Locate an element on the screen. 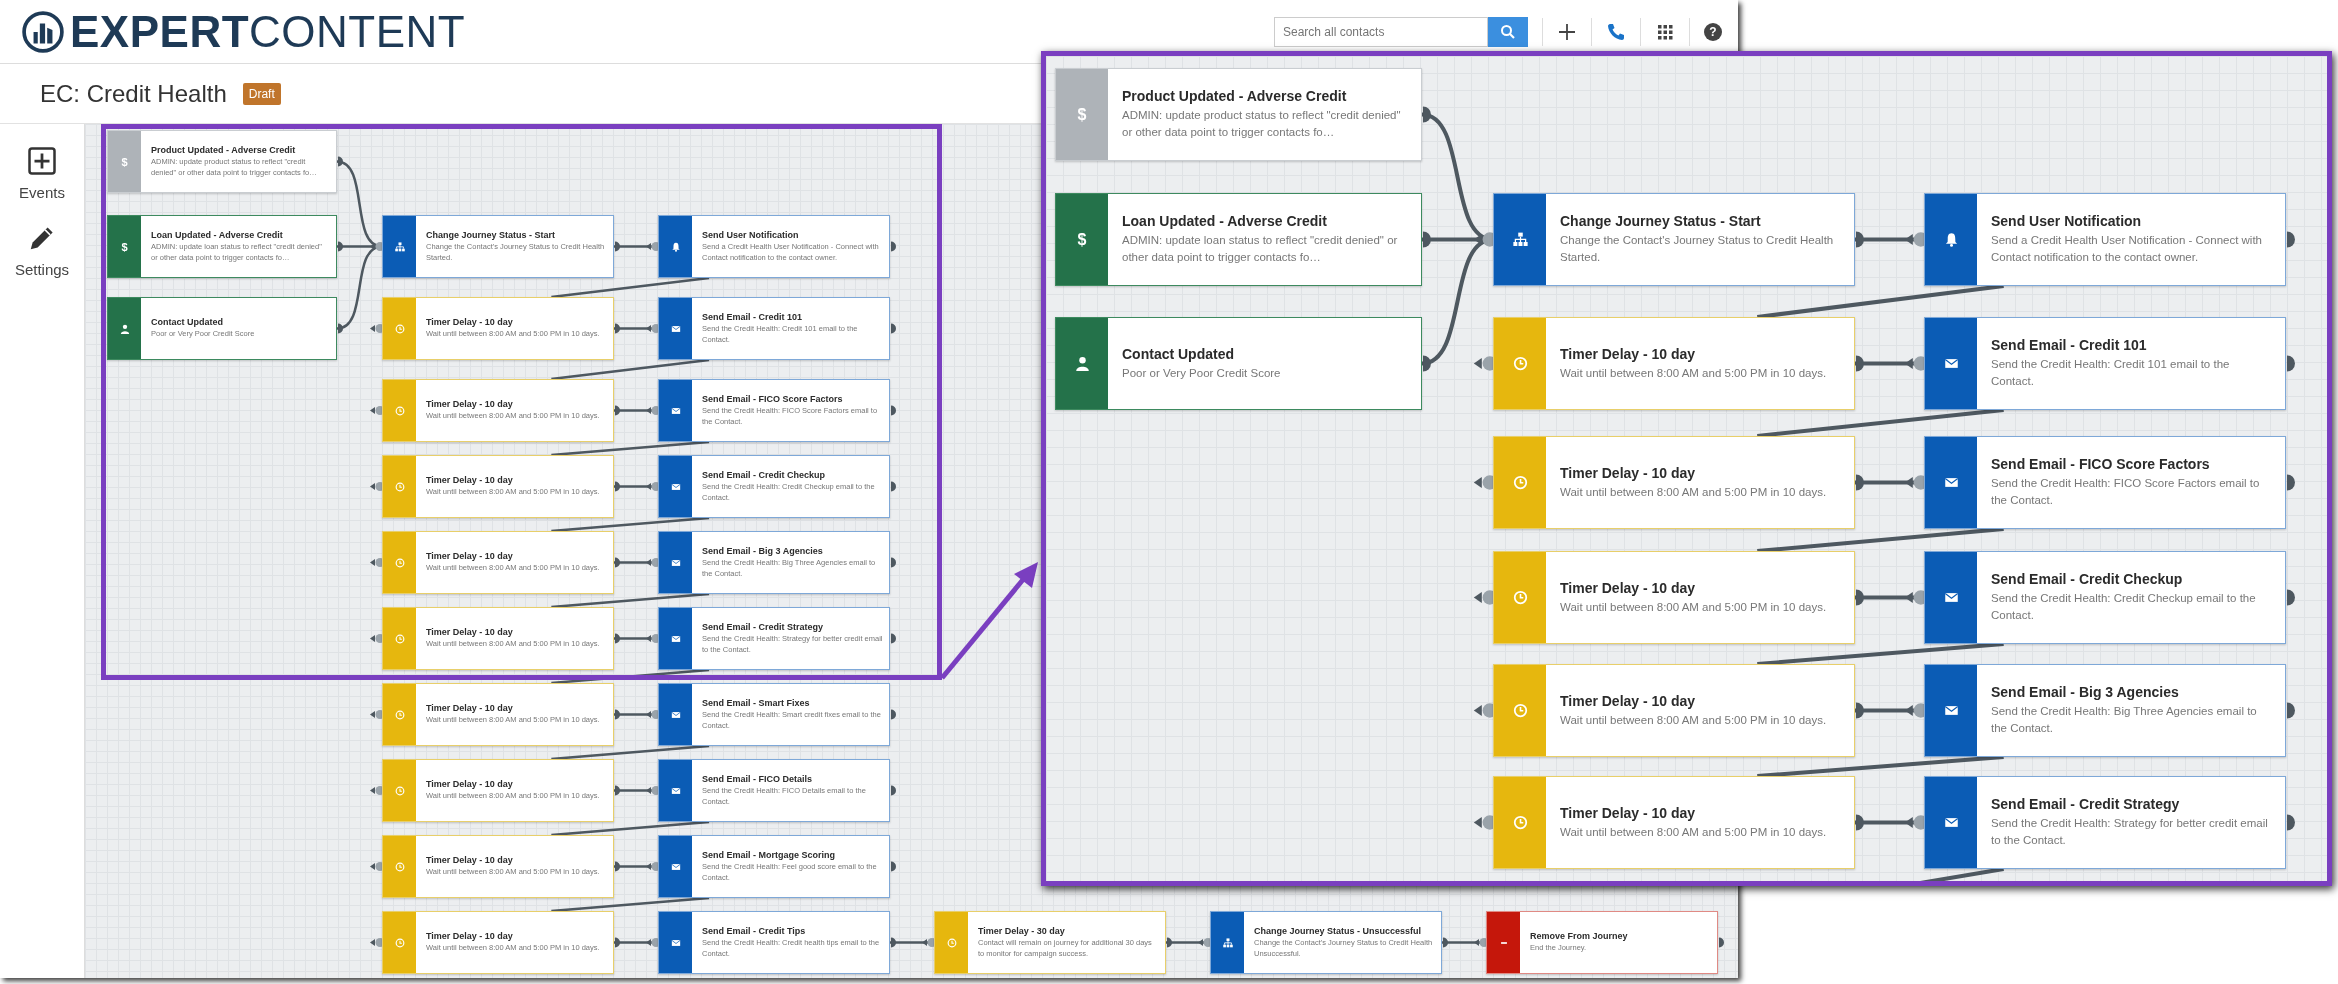 This screenshot has width=2338, height=984. card-title: Send Email - Smart Fixes is located at coordinates (756, 703).